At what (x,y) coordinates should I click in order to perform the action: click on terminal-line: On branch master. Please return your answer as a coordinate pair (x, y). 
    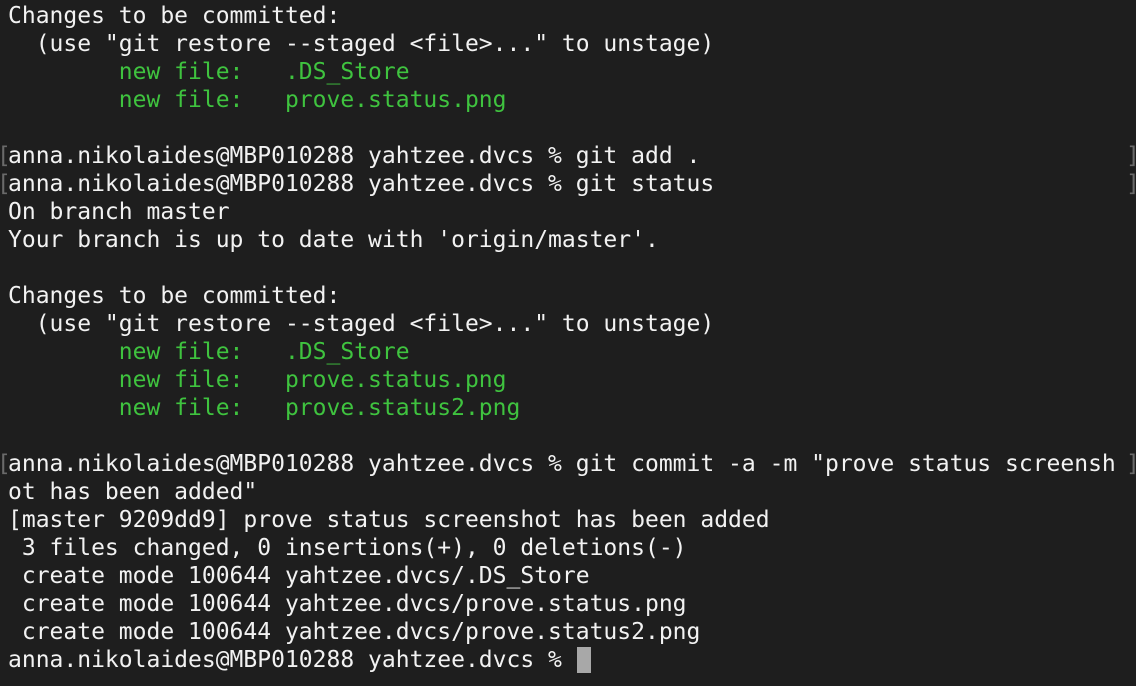
    Looking at the image, I should click on (119, 212).